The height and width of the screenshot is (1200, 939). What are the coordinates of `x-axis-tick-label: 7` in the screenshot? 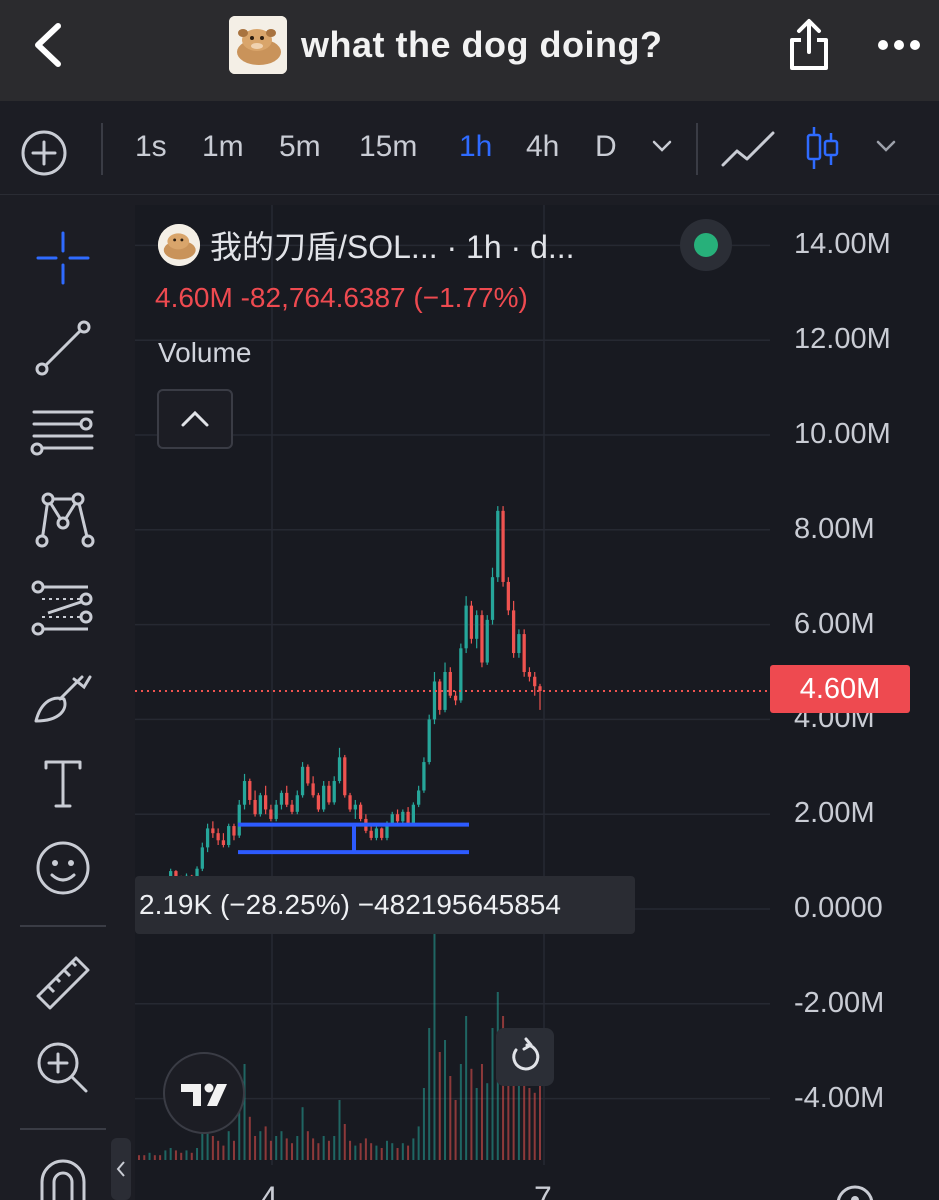 It's located at (543, 1190).